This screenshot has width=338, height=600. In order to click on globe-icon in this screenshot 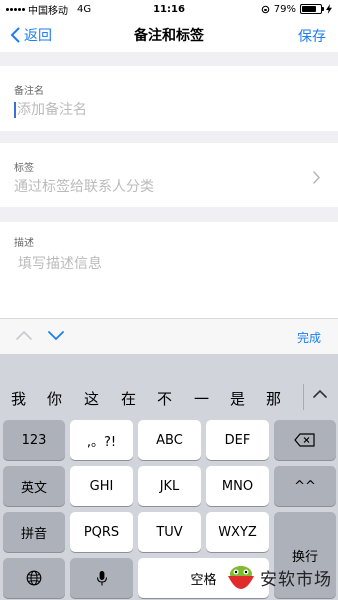, I will do `click(34, 578)`.